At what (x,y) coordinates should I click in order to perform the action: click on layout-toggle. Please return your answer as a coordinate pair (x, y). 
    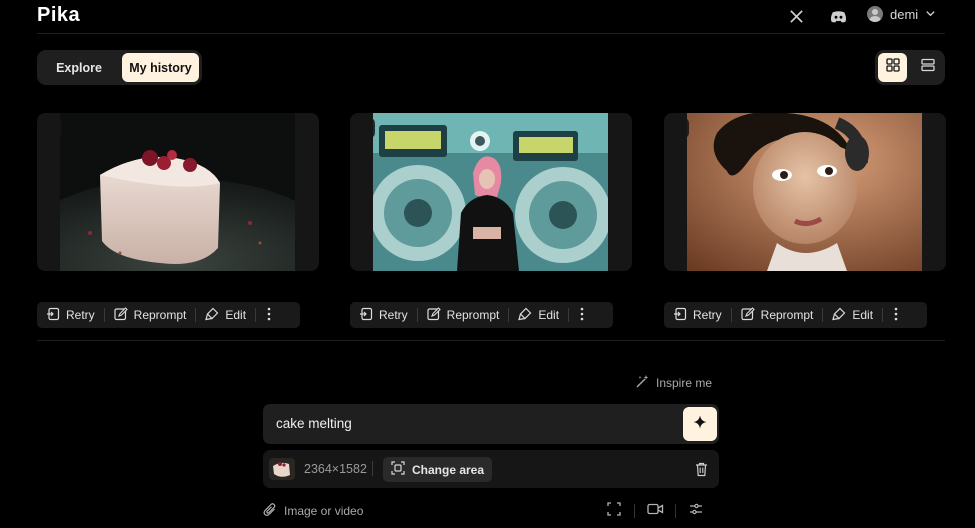
    Looking at the image, I should click on (910, 67).